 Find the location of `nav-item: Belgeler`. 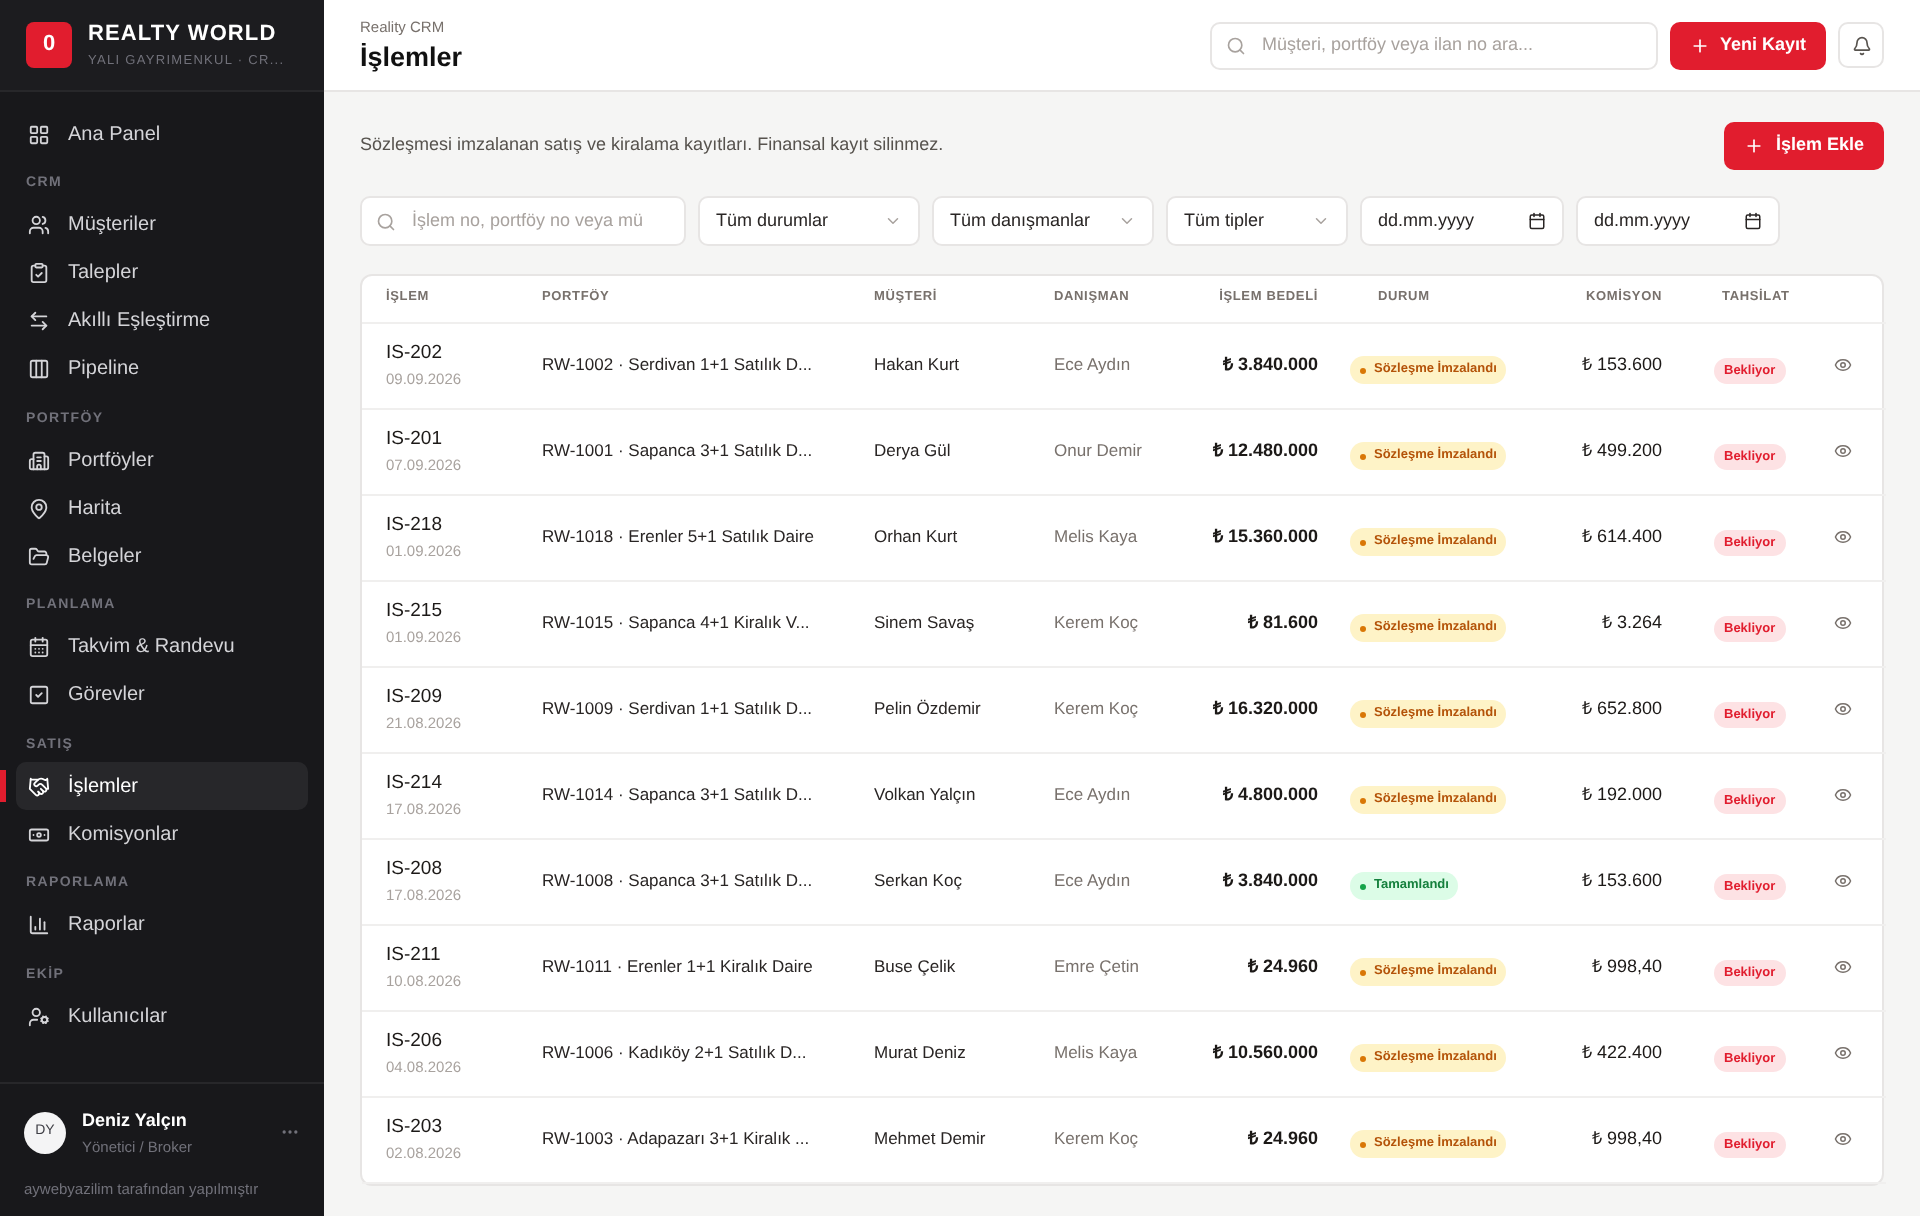

nav-item: Belgeler is located at coordinates (162, 556).